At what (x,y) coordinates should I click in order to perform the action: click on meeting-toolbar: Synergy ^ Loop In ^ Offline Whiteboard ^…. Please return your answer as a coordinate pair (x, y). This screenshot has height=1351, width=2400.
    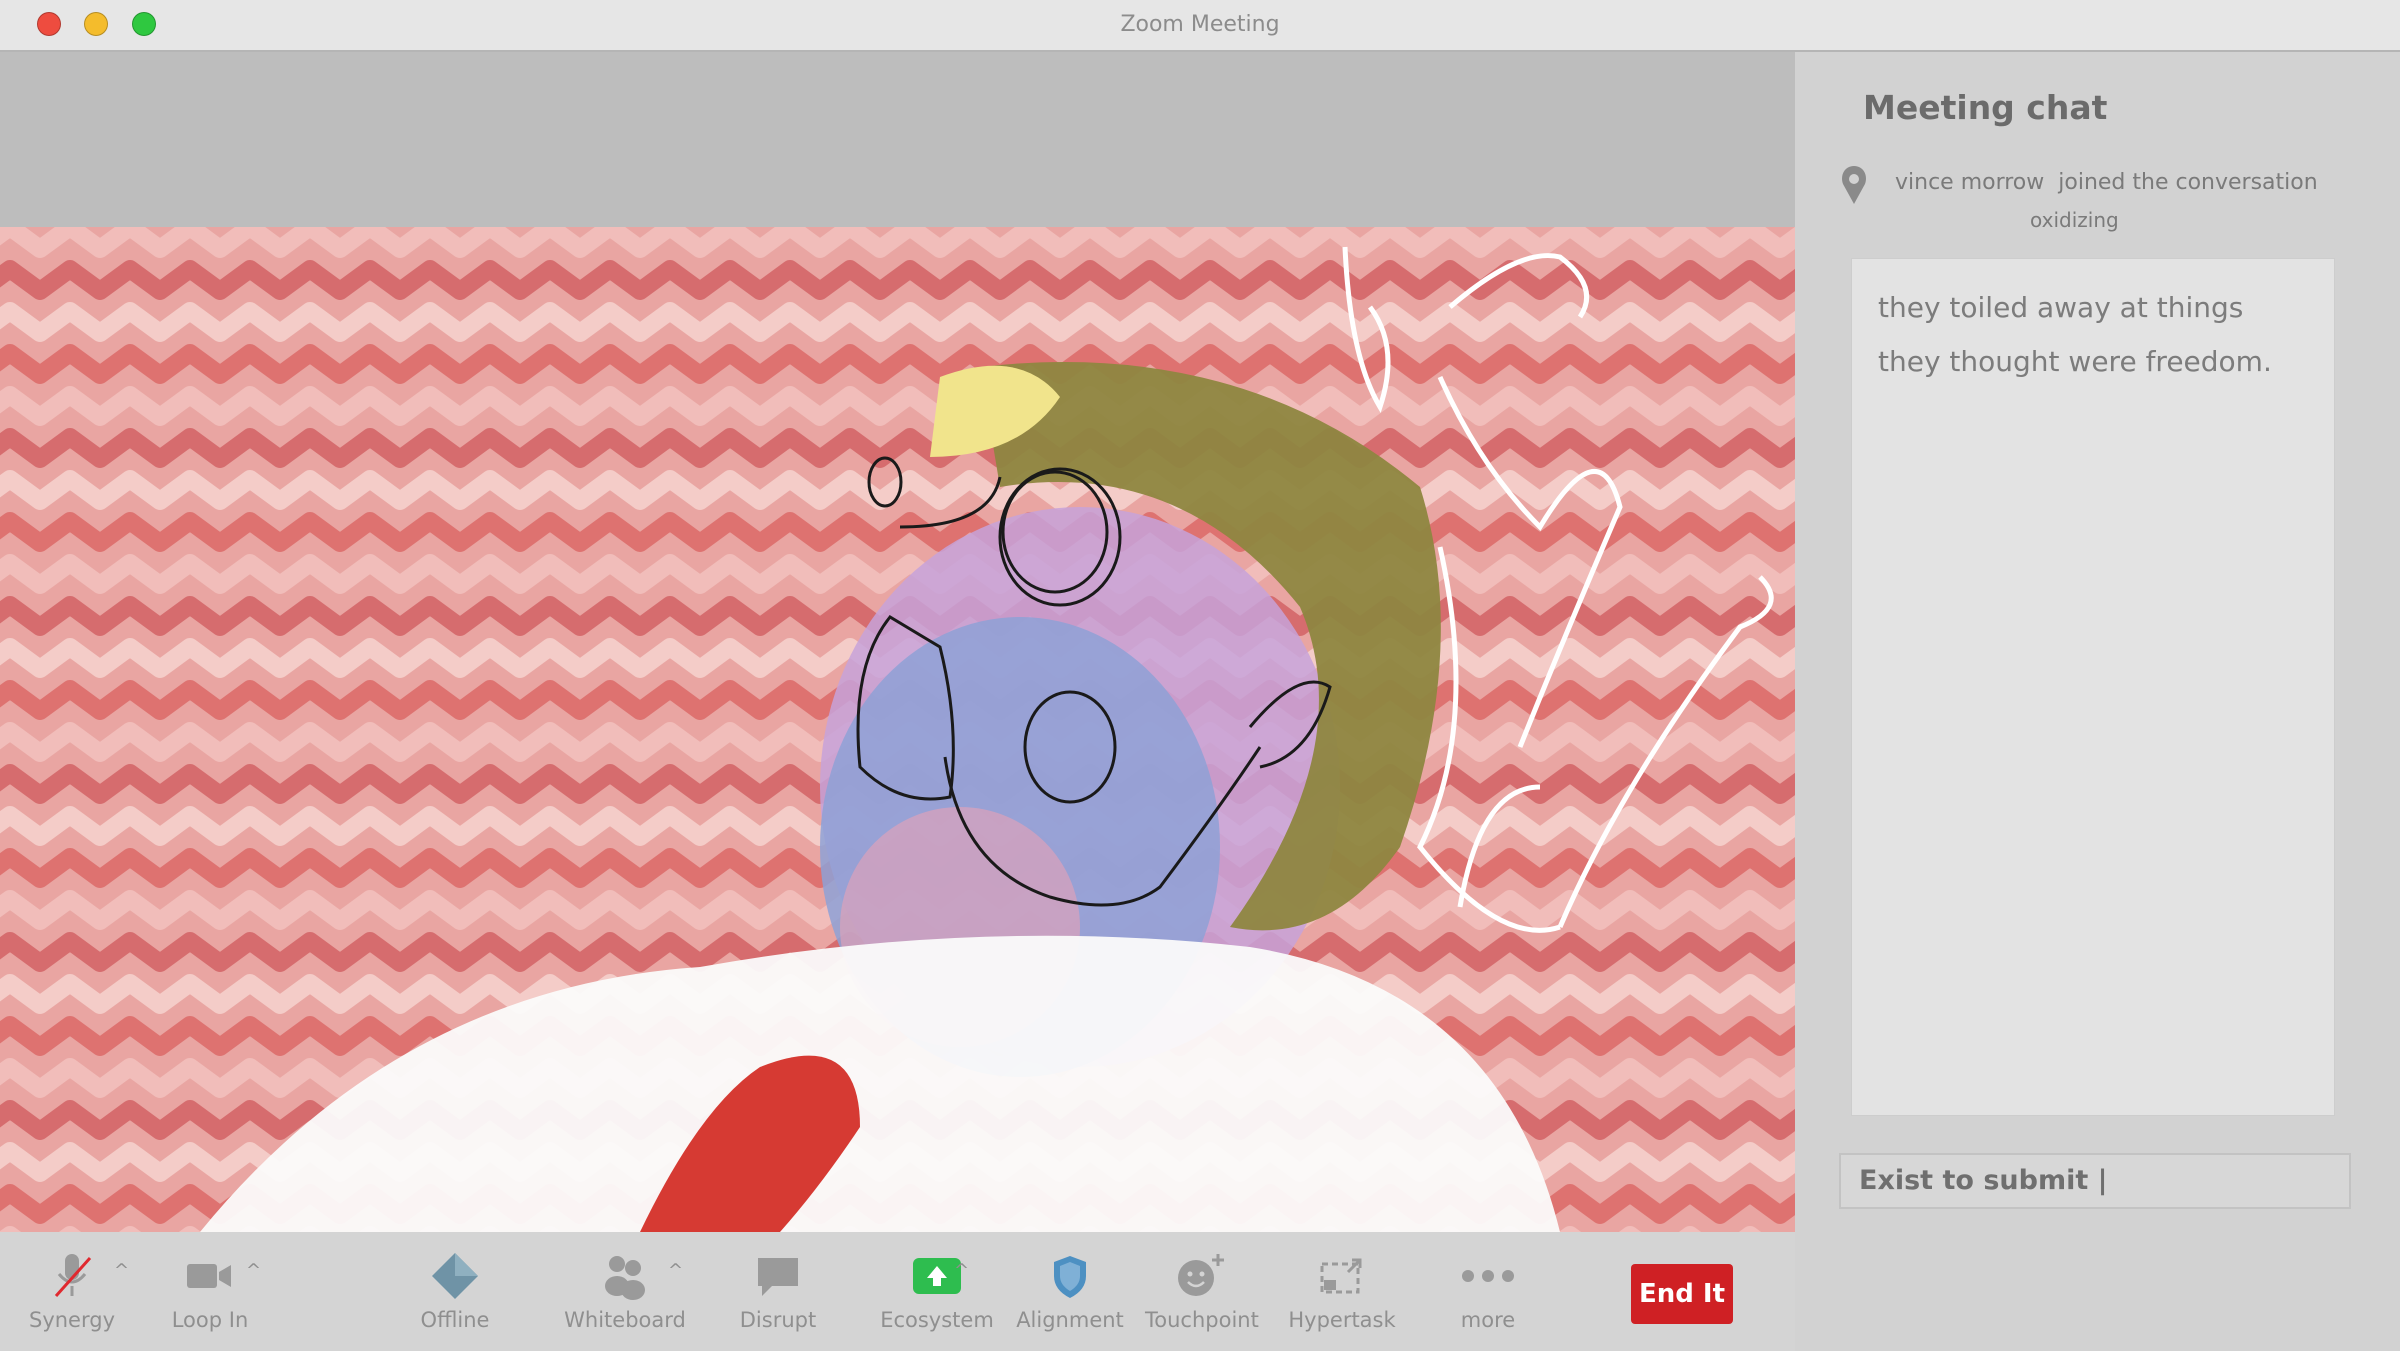
    Looking at the image, I should click on (897, 1291).